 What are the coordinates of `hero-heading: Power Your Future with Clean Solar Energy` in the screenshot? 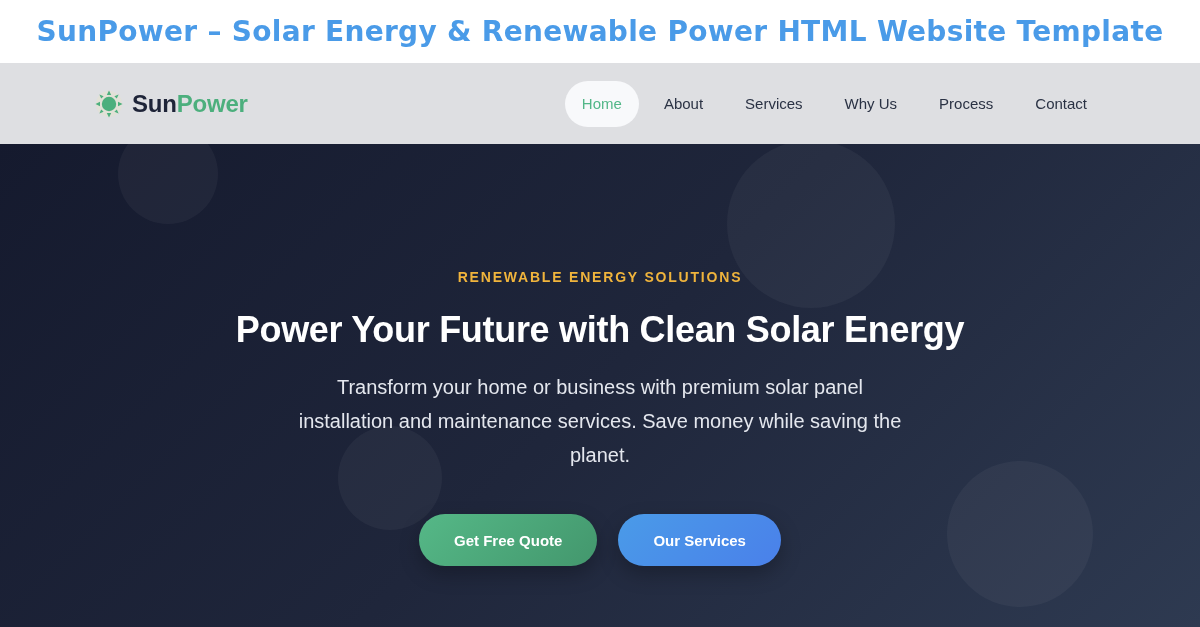 It's located at (600, 330).